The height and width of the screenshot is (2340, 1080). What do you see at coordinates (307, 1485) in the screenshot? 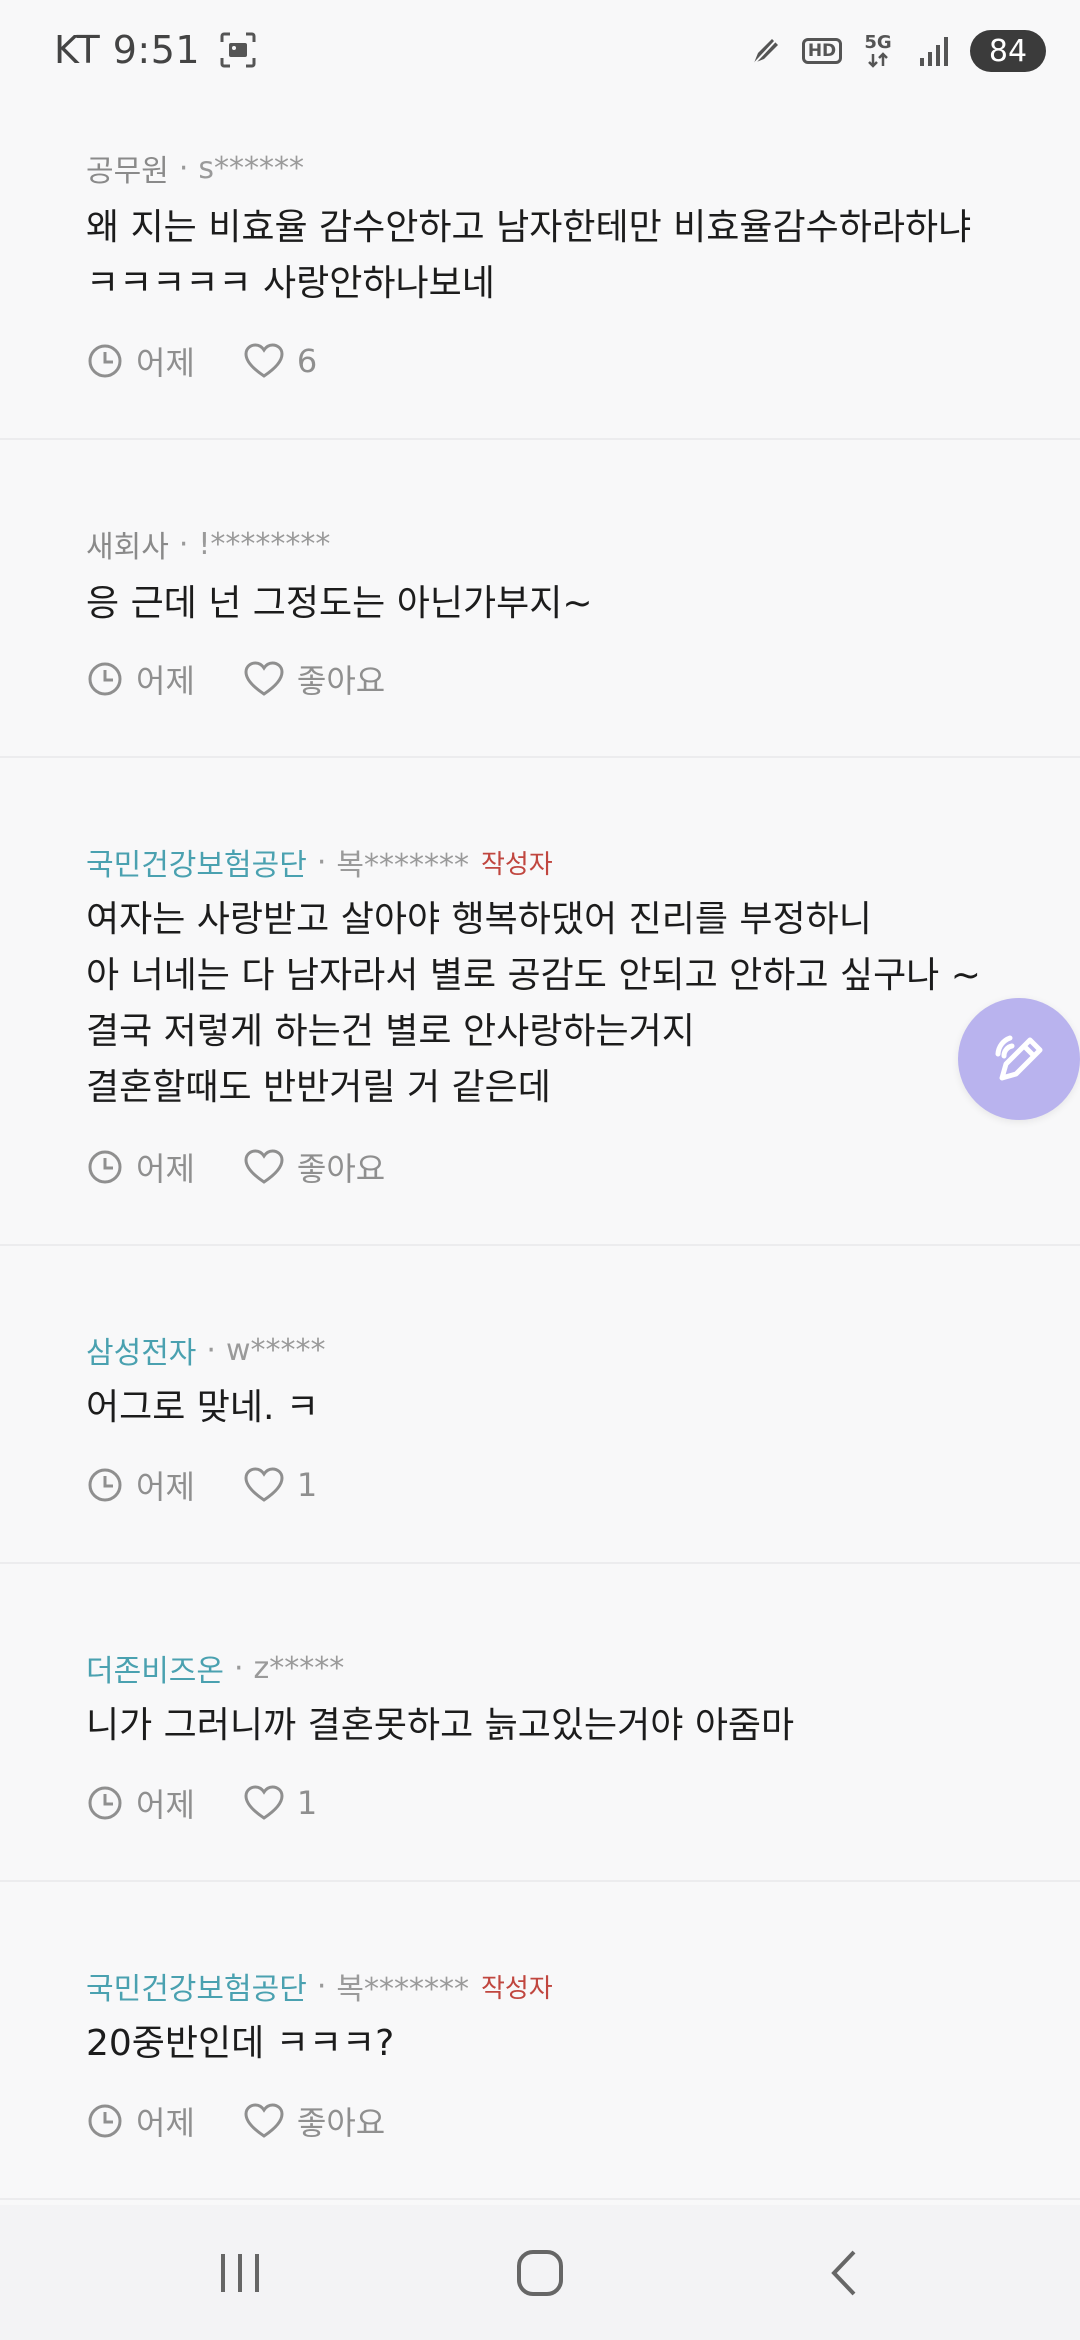
I see `like-count: 1` at bounding box center [307, 1485].